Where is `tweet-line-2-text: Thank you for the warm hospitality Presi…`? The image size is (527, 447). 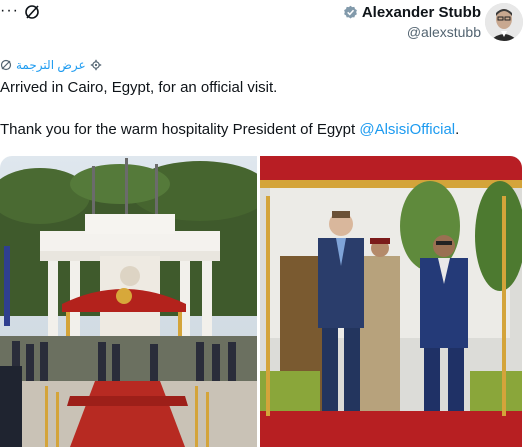 tweet-line-2-text: Thank you for the warm hospitality Presi… is located at coordinates (180, 129).